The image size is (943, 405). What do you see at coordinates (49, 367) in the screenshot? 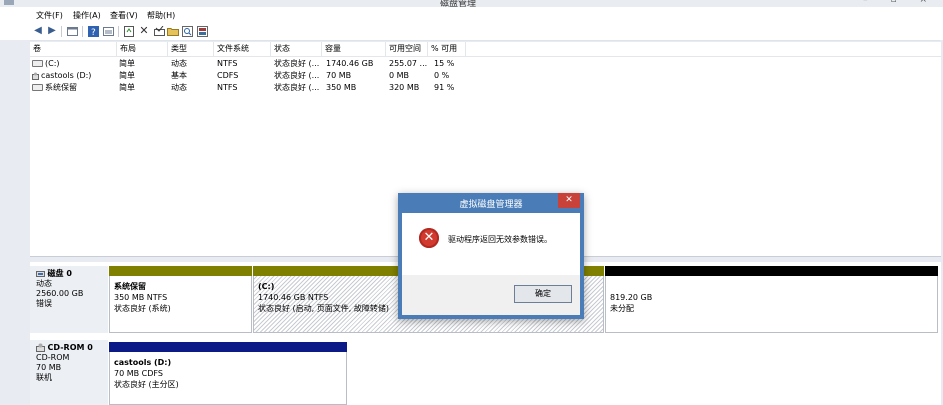
I see `cdrom0-size: 70 MB` at bounding box center [49, 367].